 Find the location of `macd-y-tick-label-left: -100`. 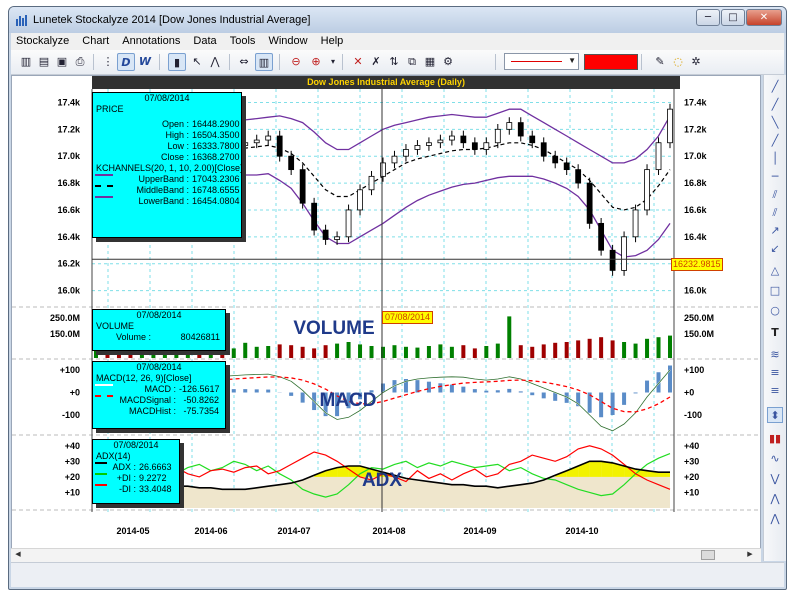

macd-y-tick-label-left: -100 is located at coordinates (71, 415).